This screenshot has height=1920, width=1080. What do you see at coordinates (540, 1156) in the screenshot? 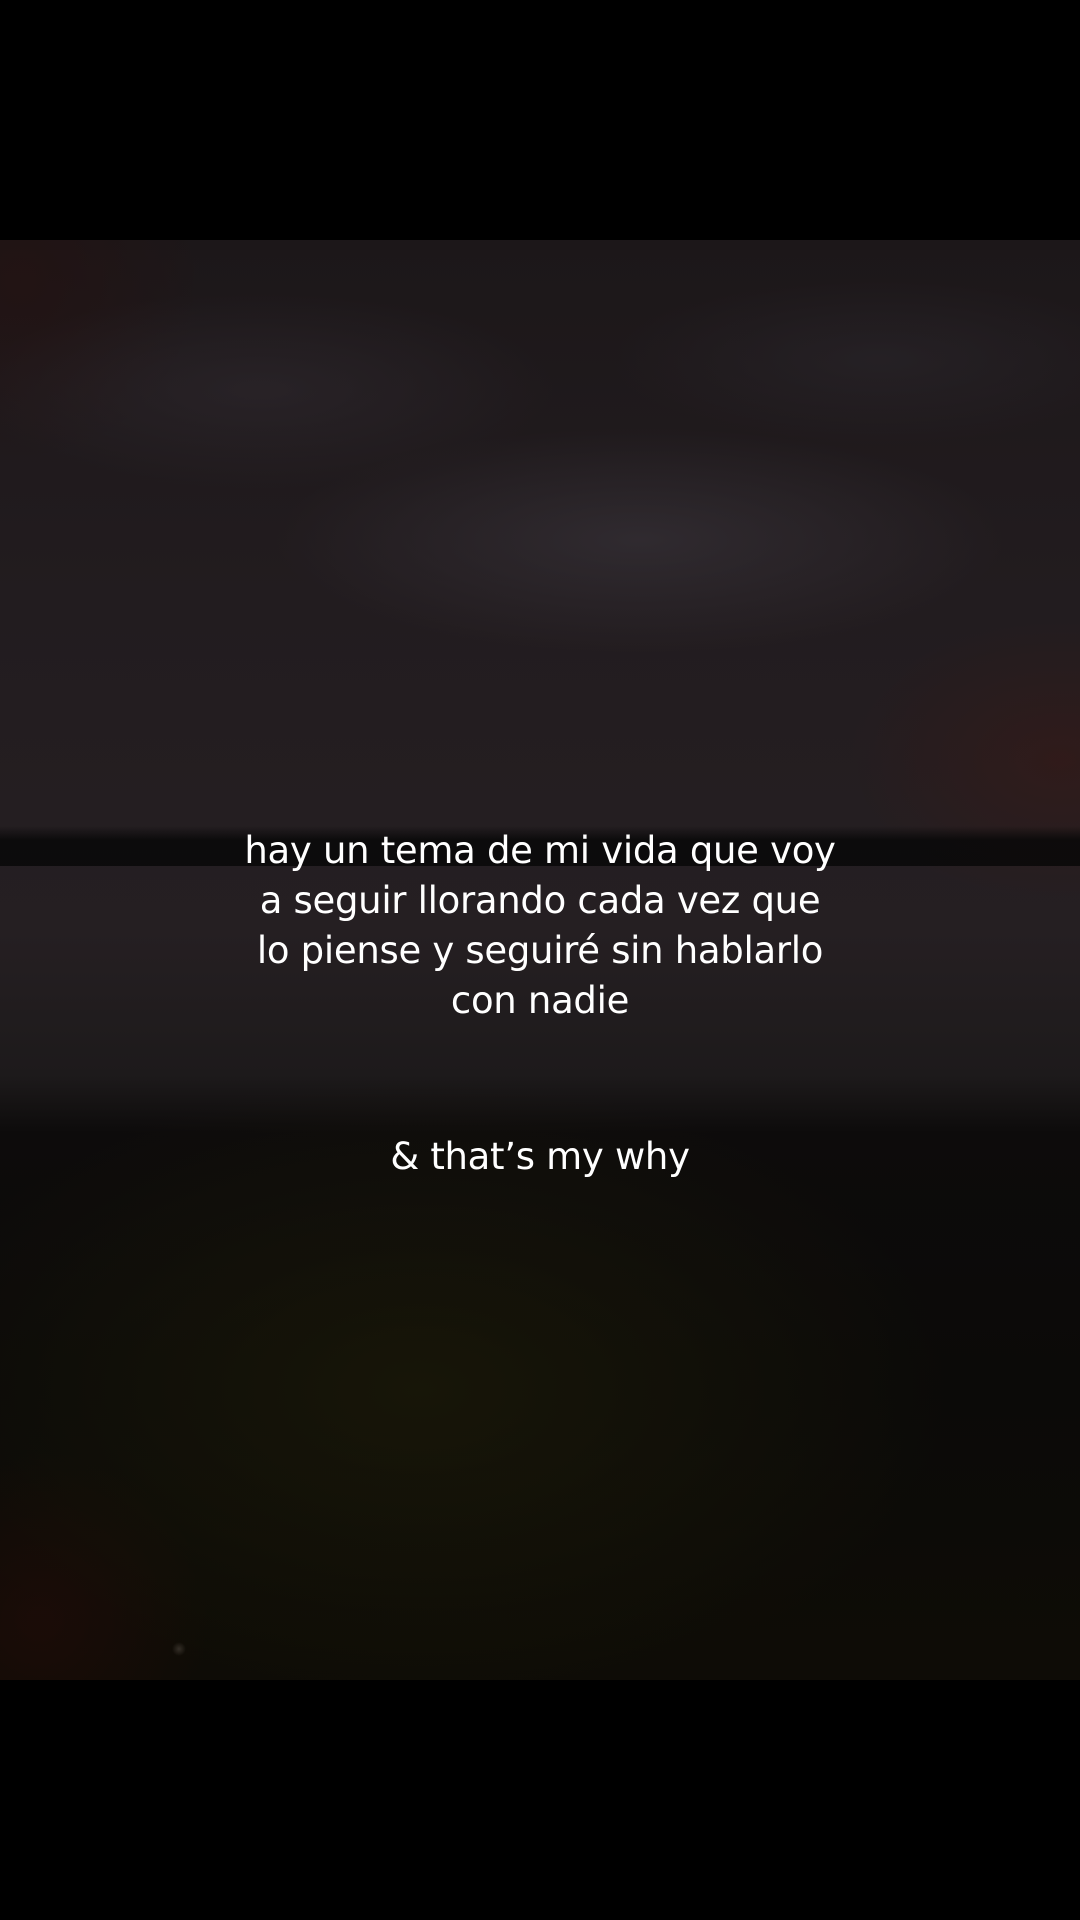
I see `caption-tagline: & that’s my why` at bounding box center [540, 1156].